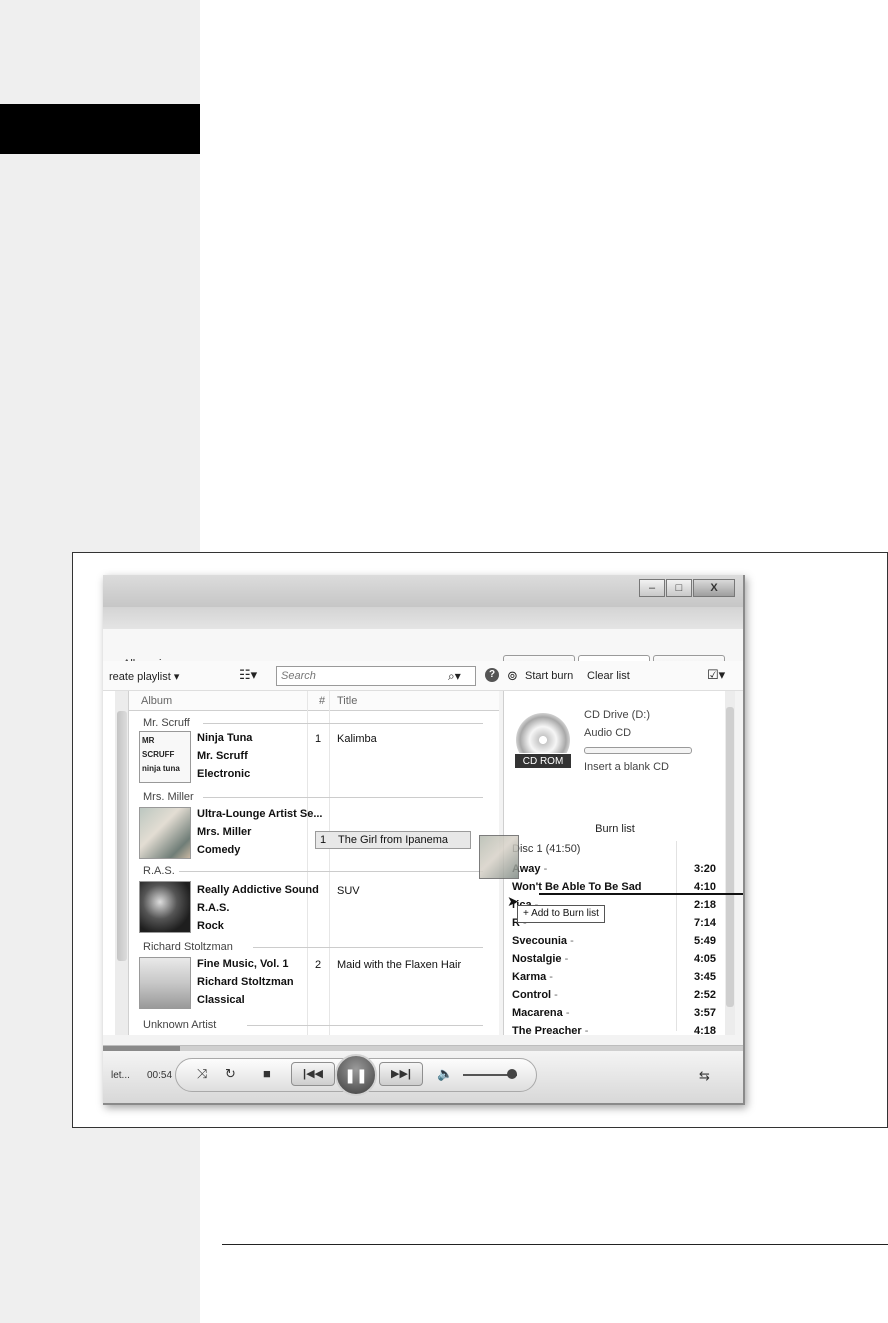  Describe the element at coordinates (705, 977) in the screenshot. I see `burn-item-duration: 3:45` at that location.